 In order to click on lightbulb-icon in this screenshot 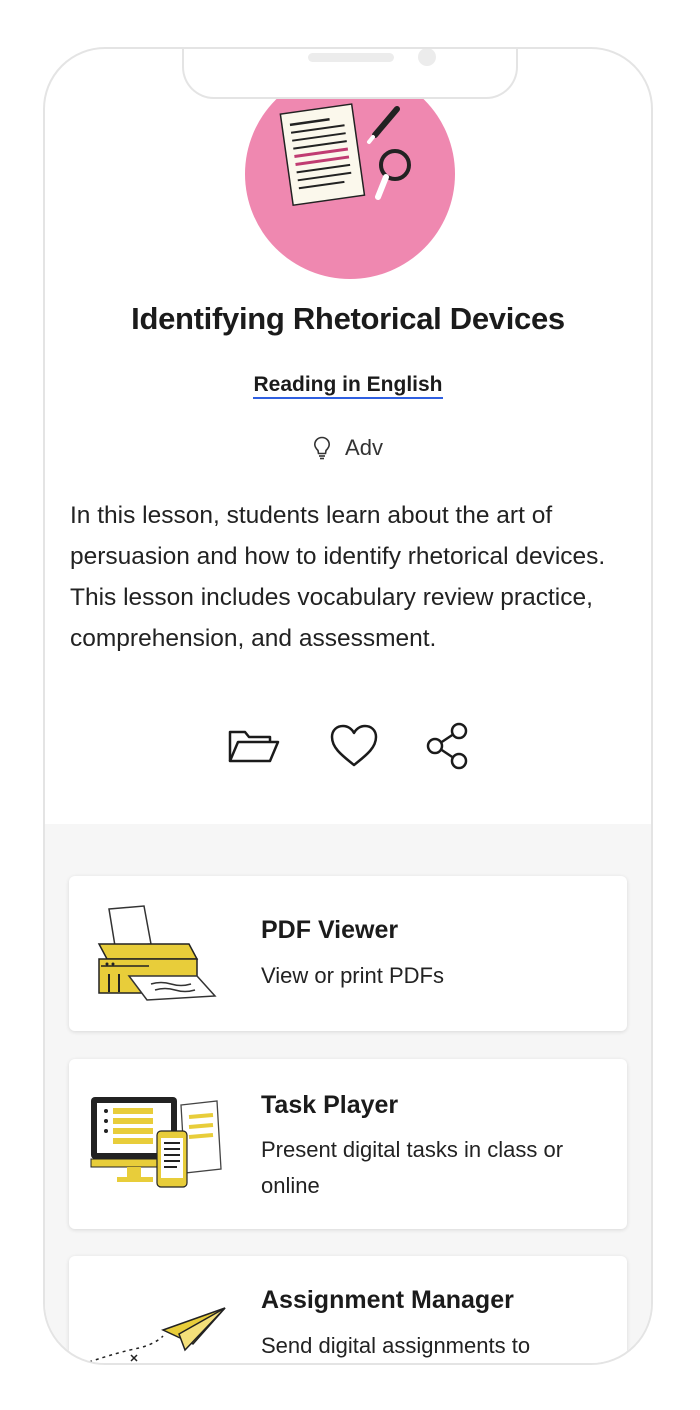, I will do `click(322, 448)`.